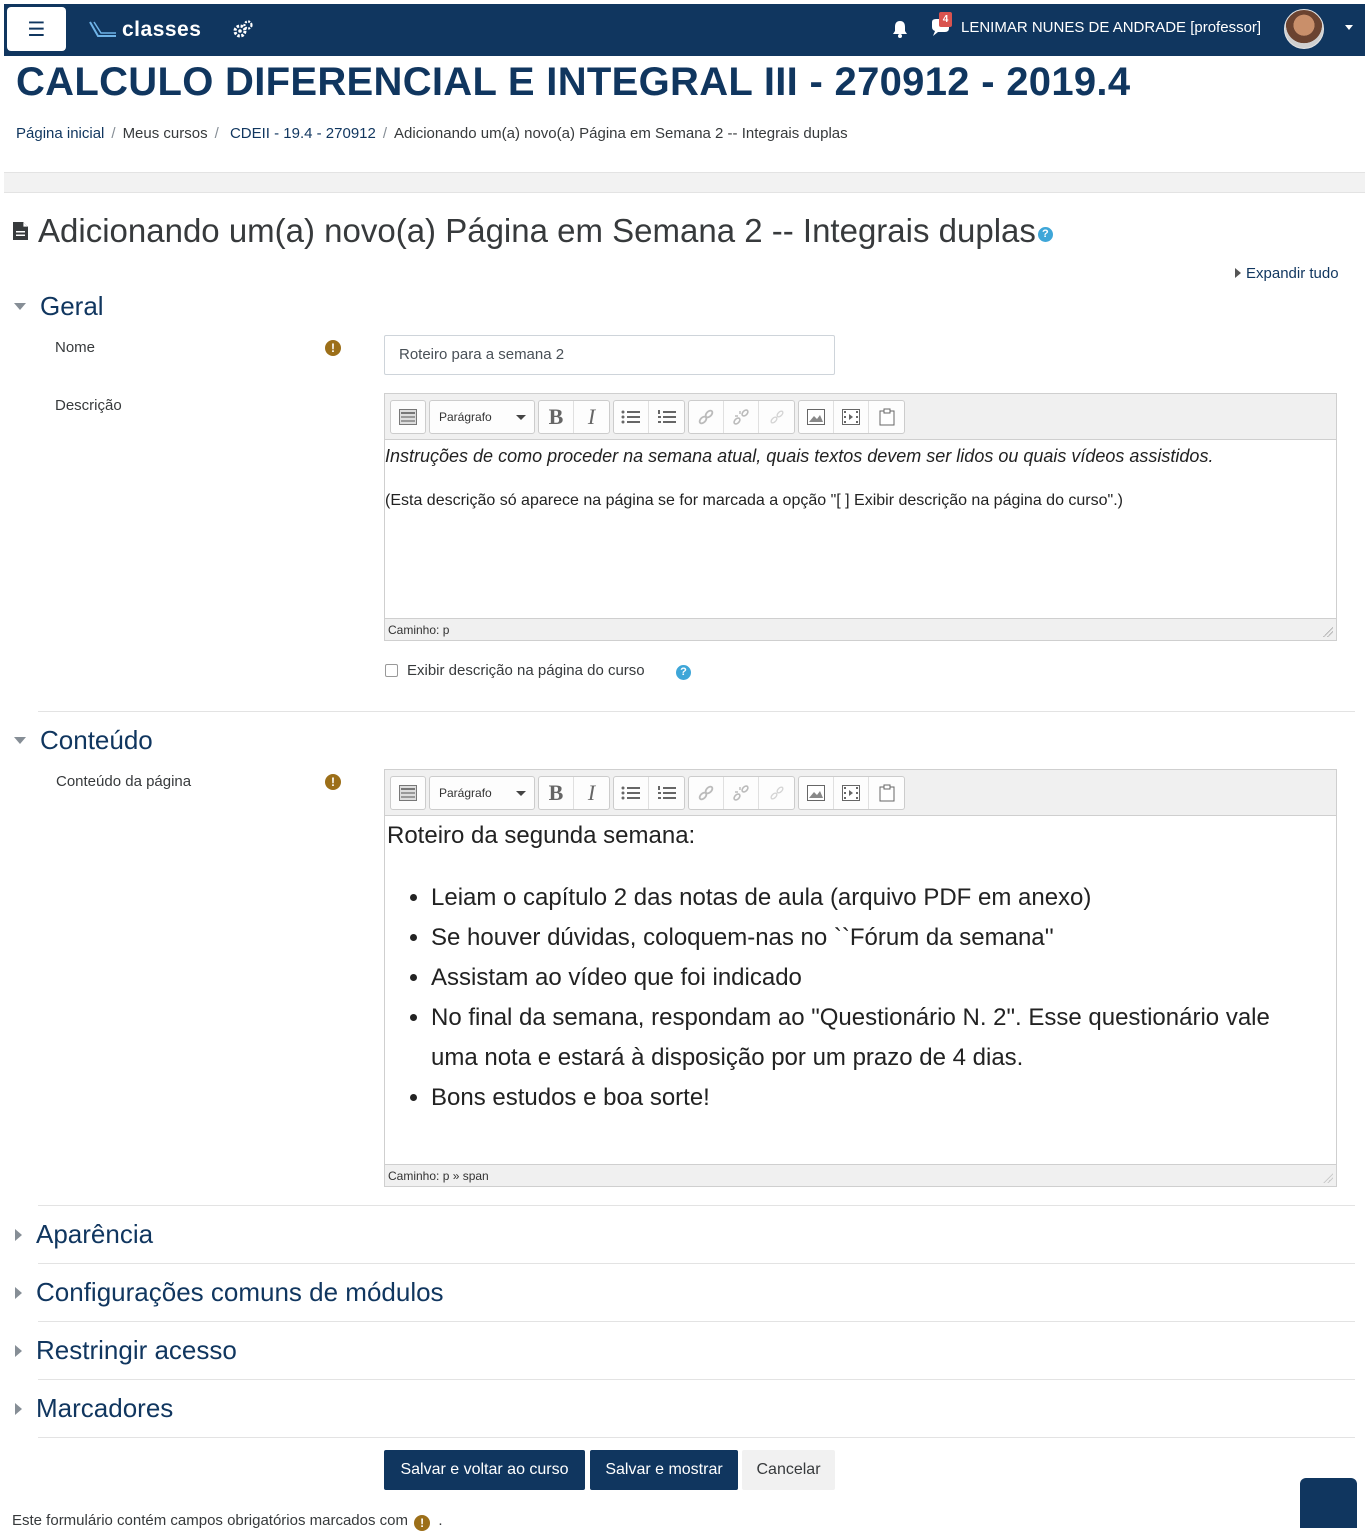 The width and height of the screenshot is (1365, 1531). What do you see at coordinates (333, 348) in the screenshot?
I see `required-icon: !` at bounding box center [333, 348].